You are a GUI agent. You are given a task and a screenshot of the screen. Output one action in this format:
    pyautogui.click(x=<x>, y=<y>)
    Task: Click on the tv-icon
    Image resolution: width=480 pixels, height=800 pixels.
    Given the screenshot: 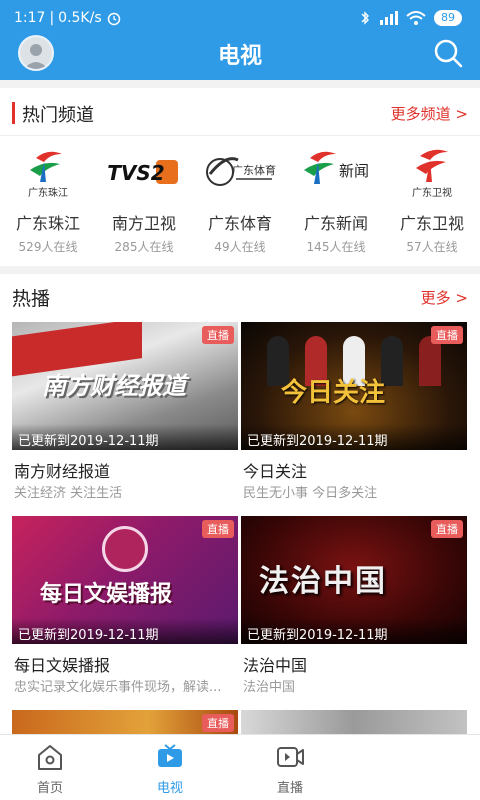 What is the action you would take?
    pyautogui.click(x=170, y=755)
    